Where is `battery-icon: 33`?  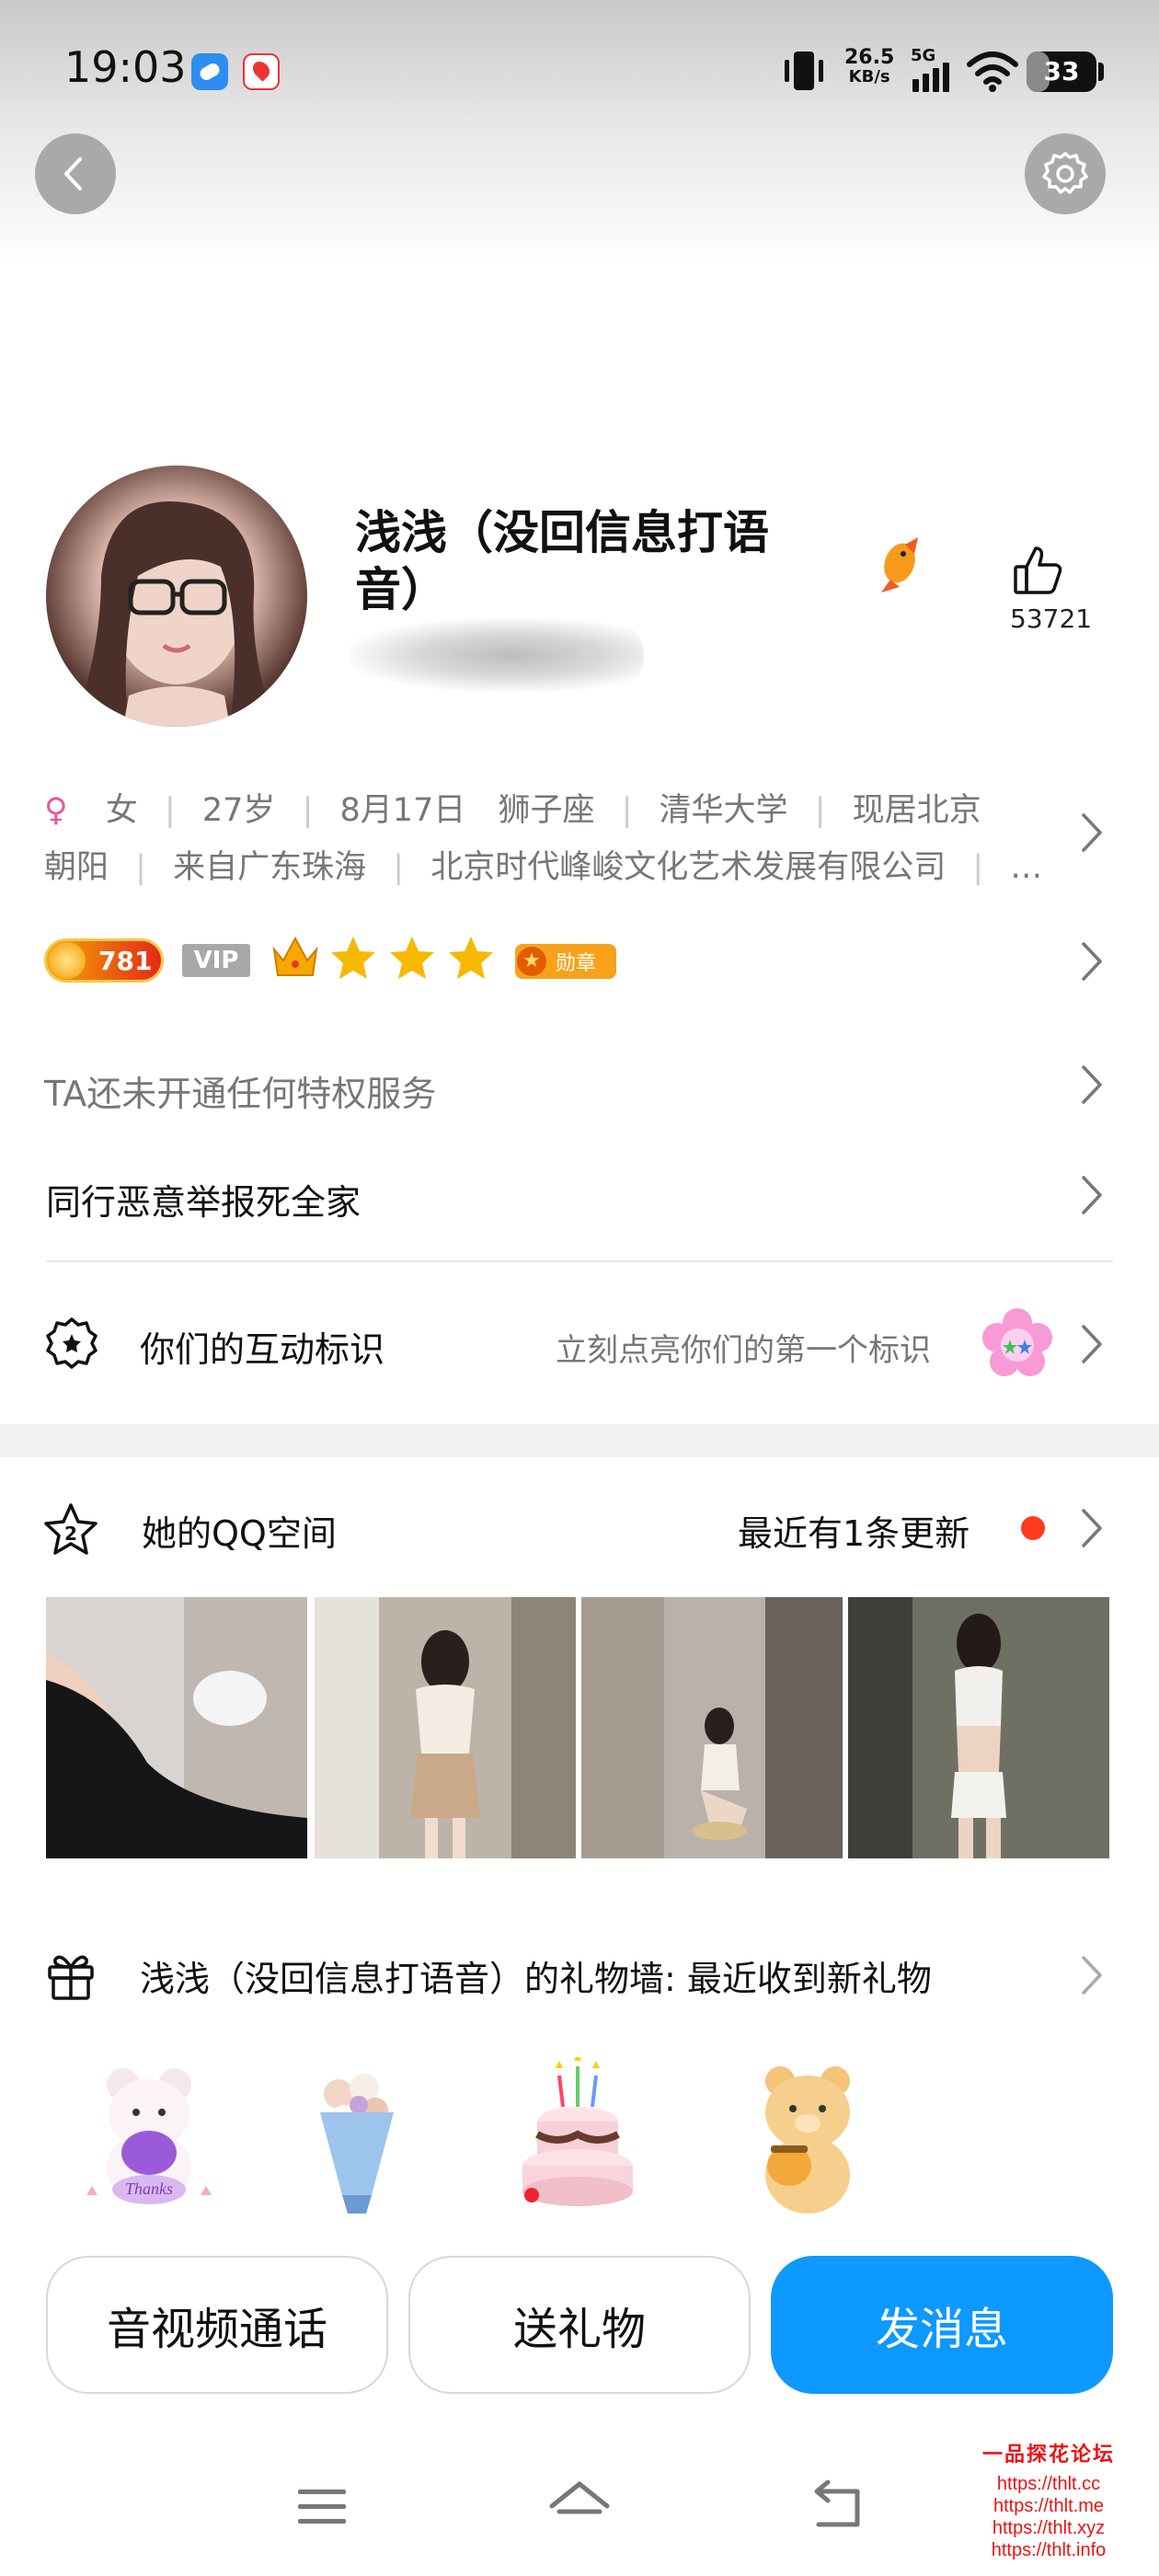
battery-icon: 33 is located at coordinates (1061, 72).